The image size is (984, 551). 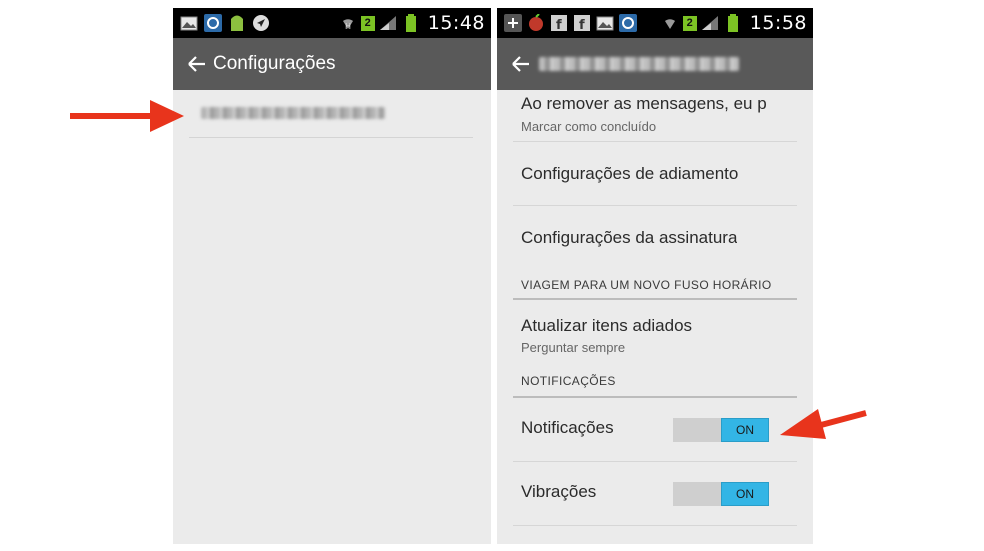 I want to click on list-item: Configurações da assinatura, so click(x=655, y=238).